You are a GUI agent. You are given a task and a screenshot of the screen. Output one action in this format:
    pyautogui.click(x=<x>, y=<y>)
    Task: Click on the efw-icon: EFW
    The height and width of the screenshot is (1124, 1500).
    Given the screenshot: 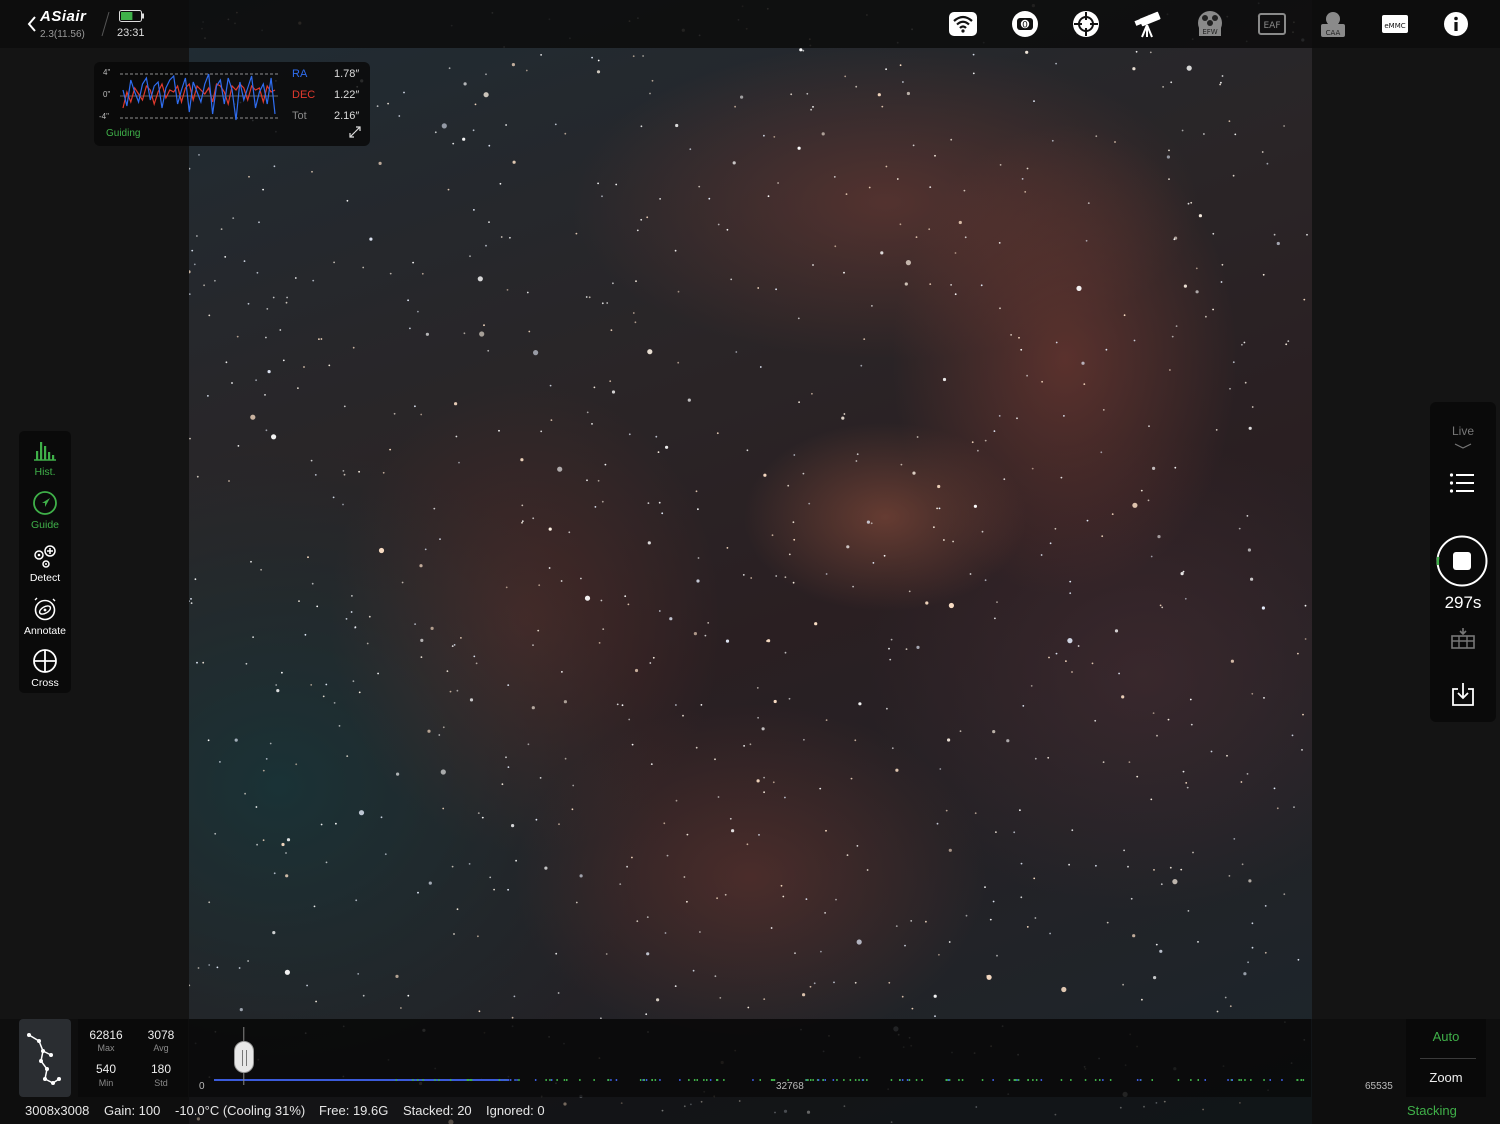 What is the action you would take?
    pyautogui.click(x=1210, y=24)
    